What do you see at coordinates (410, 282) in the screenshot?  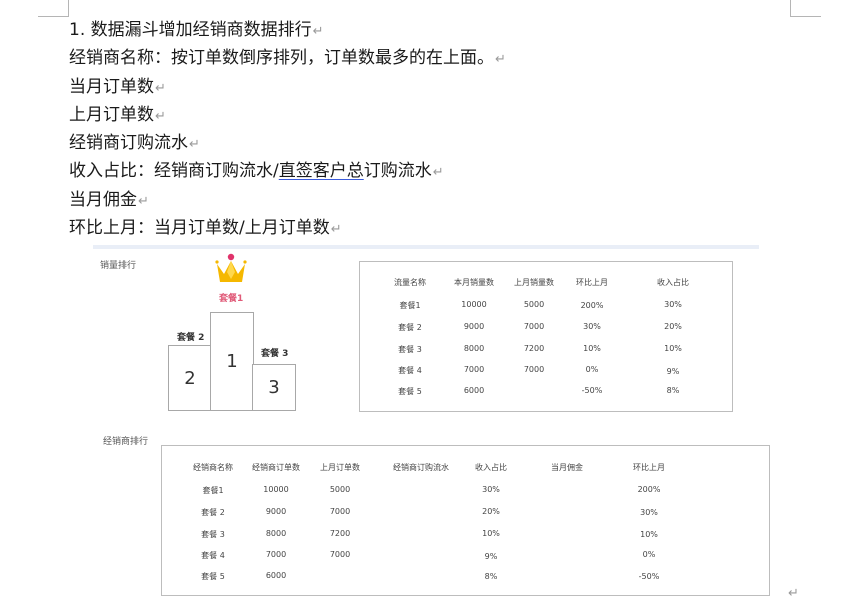 I see `column-header: 流量名称` at bounding box center [410, 282].